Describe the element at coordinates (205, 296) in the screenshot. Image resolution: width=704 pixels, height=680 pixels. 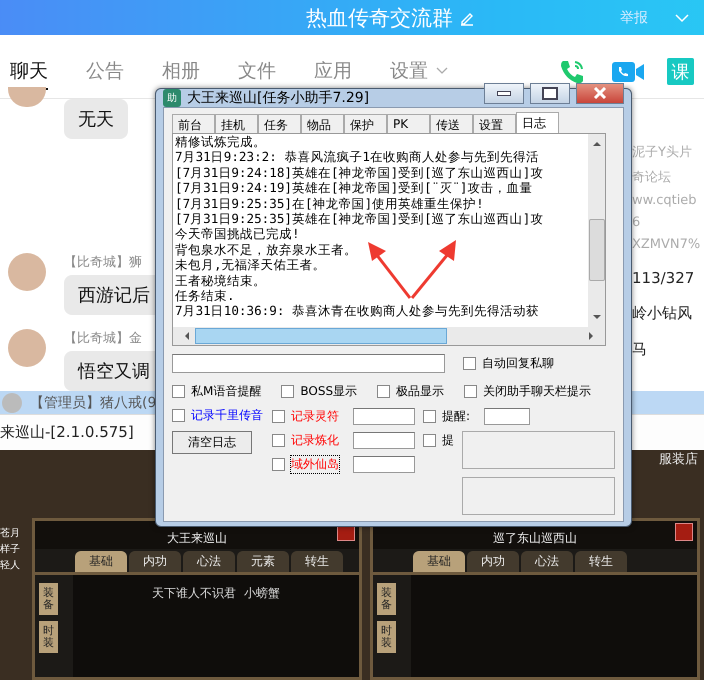
I see `log-line: 任务结束.` at that location.